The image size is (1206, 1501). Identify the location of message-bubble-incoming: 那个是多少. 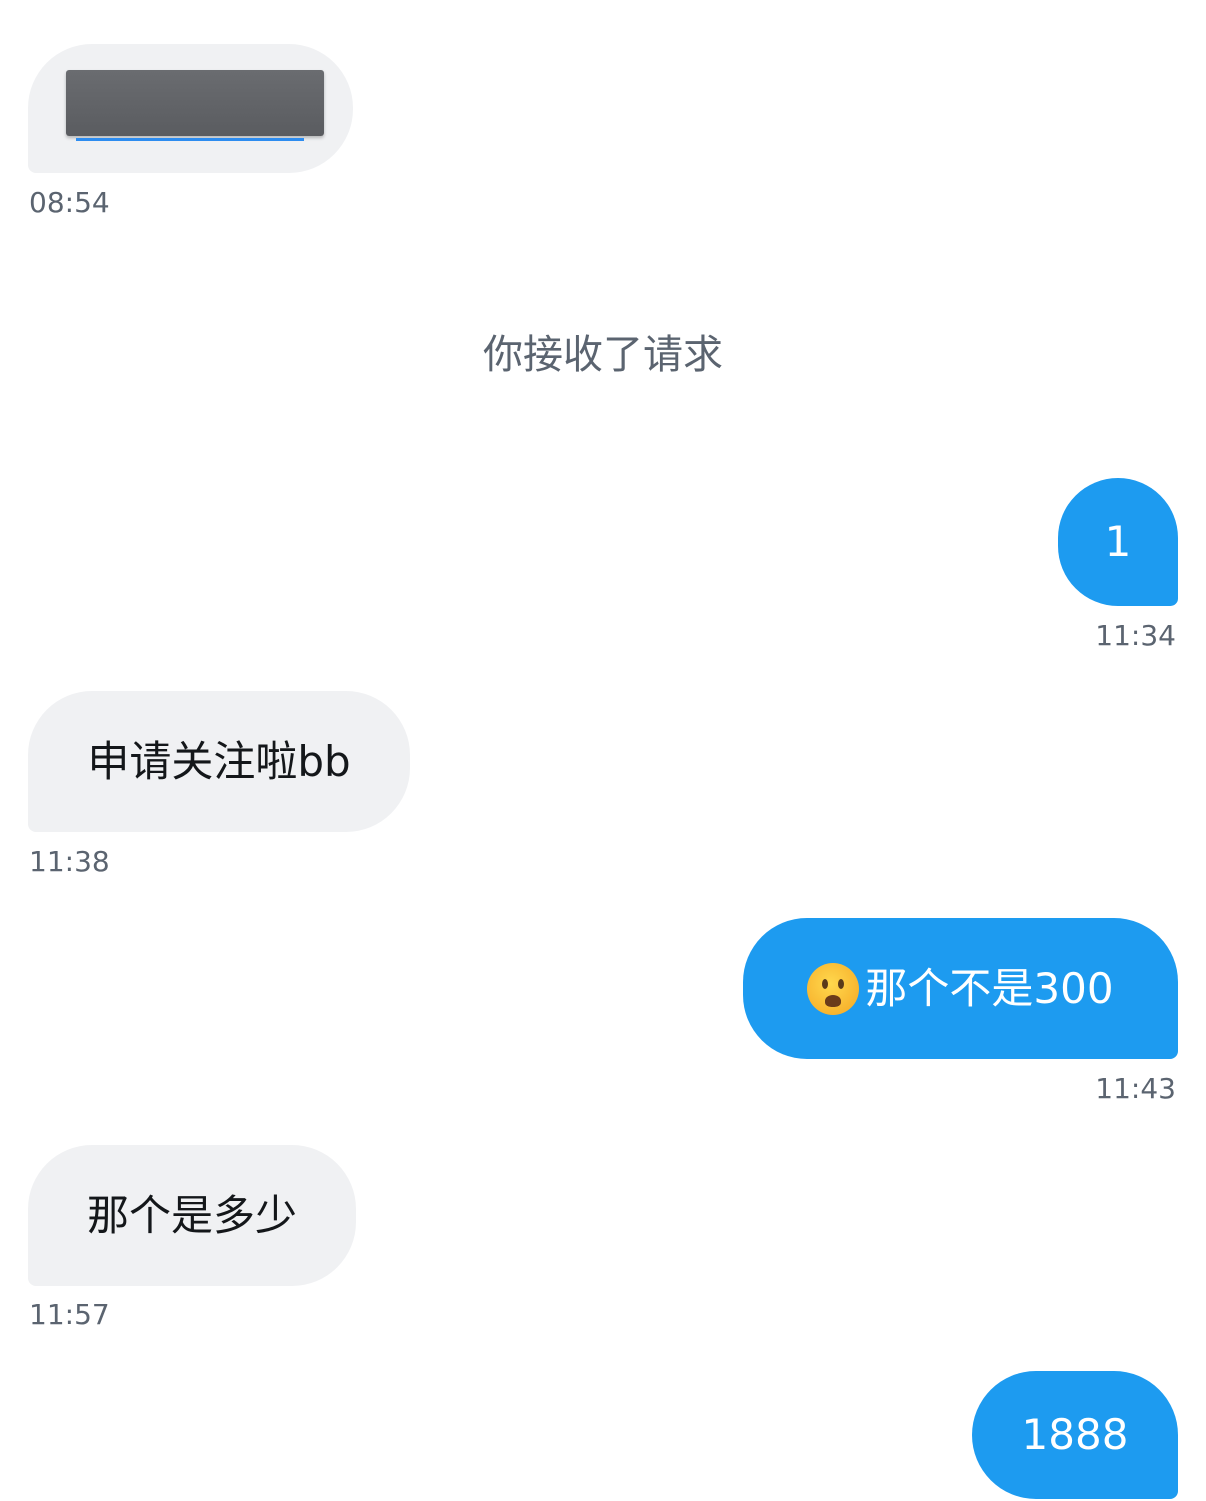
(192, 1215).